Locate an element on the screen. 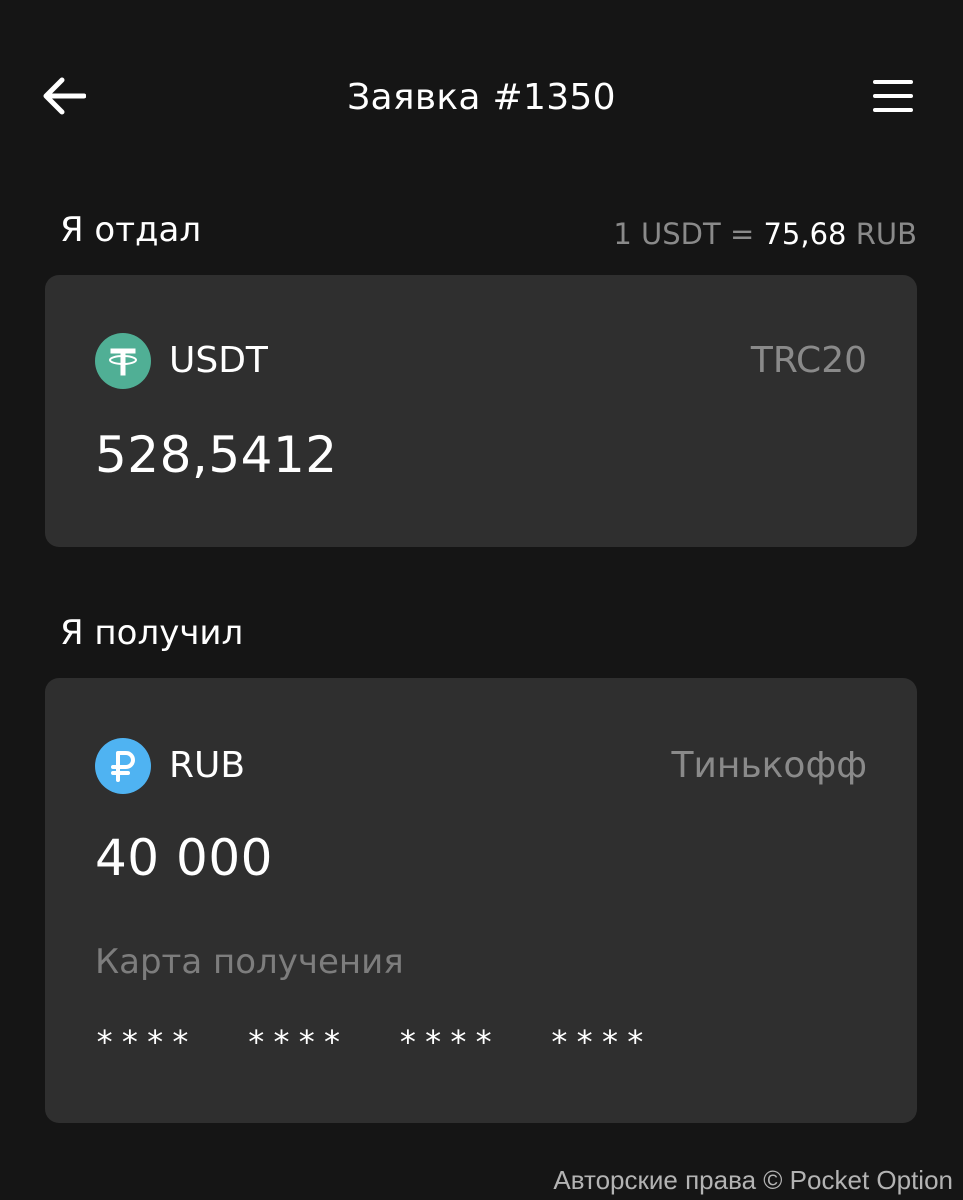 This screenshot has width=963, height=1200. rate-value: 75,68 is located at coordinates (805, 234).